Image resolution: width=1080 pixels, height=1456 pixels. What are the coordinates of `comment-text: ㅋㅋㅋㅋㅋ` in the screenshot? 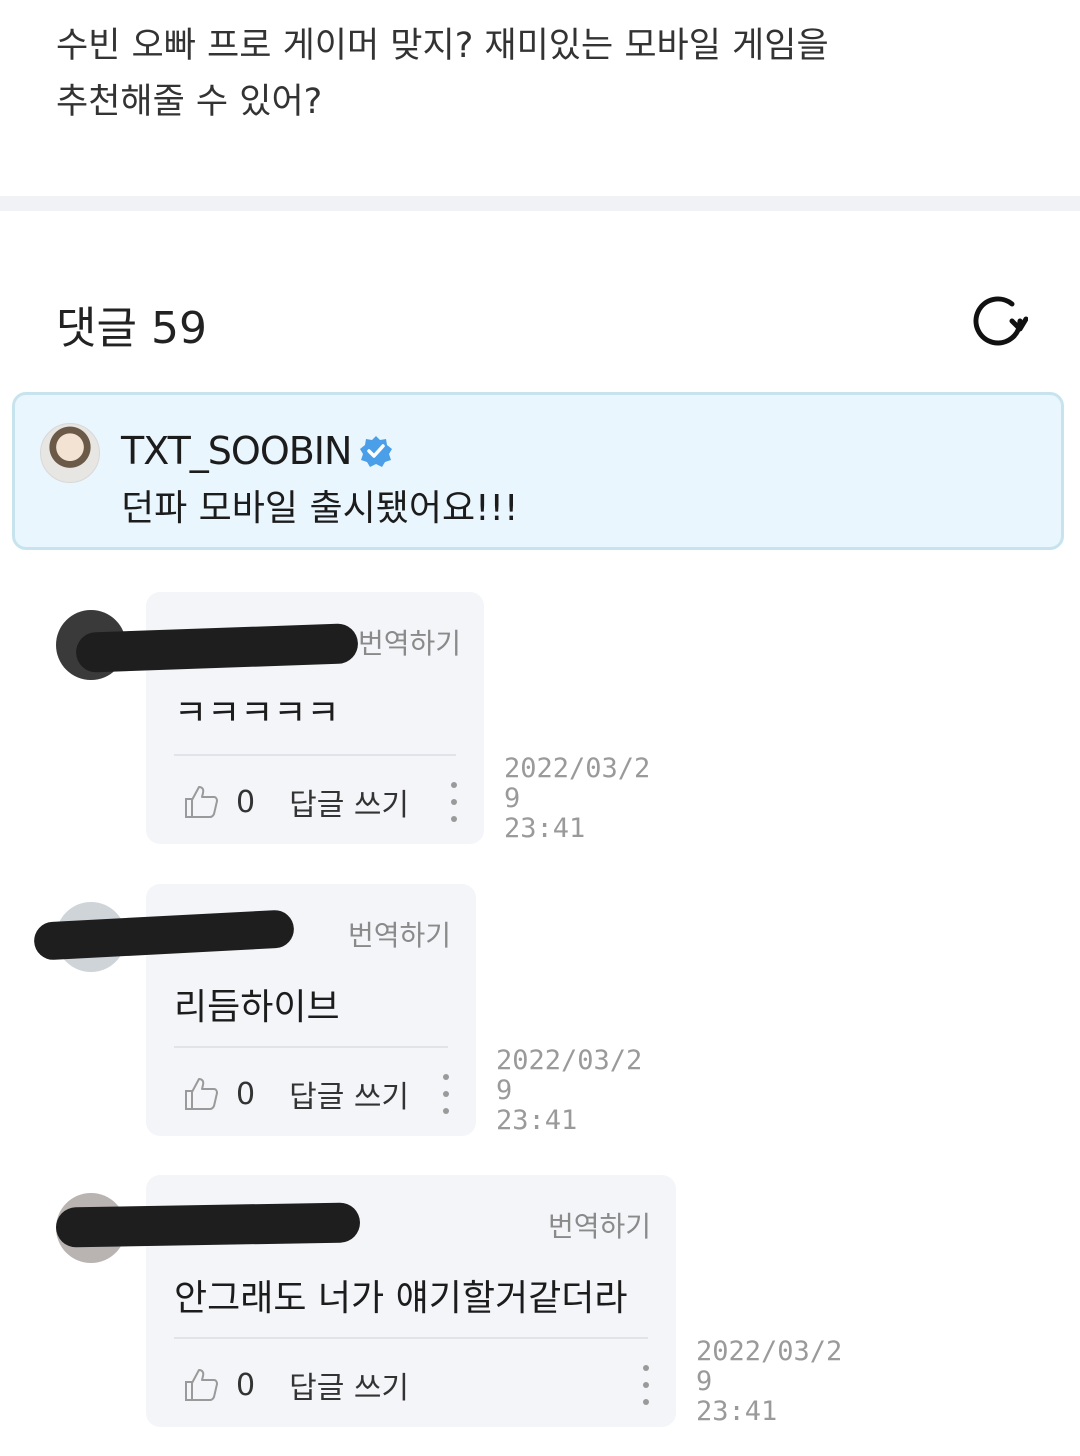 It's located at (257, 713).